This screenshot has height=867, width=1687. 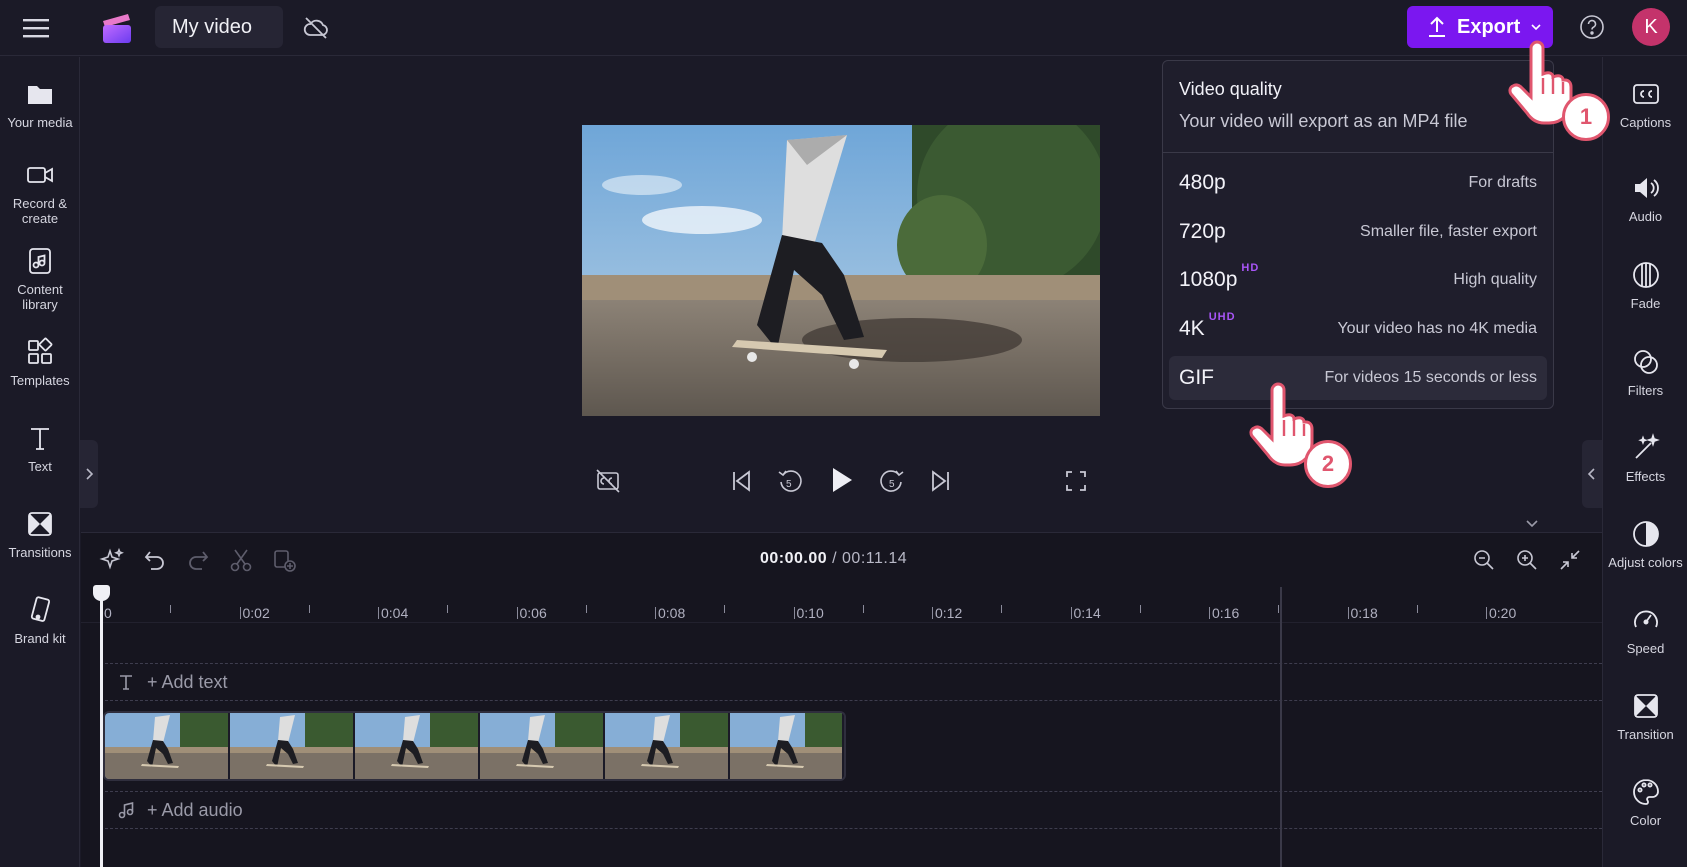 I want to click on ruler-label: 0:04, so click(x=395, y=613).